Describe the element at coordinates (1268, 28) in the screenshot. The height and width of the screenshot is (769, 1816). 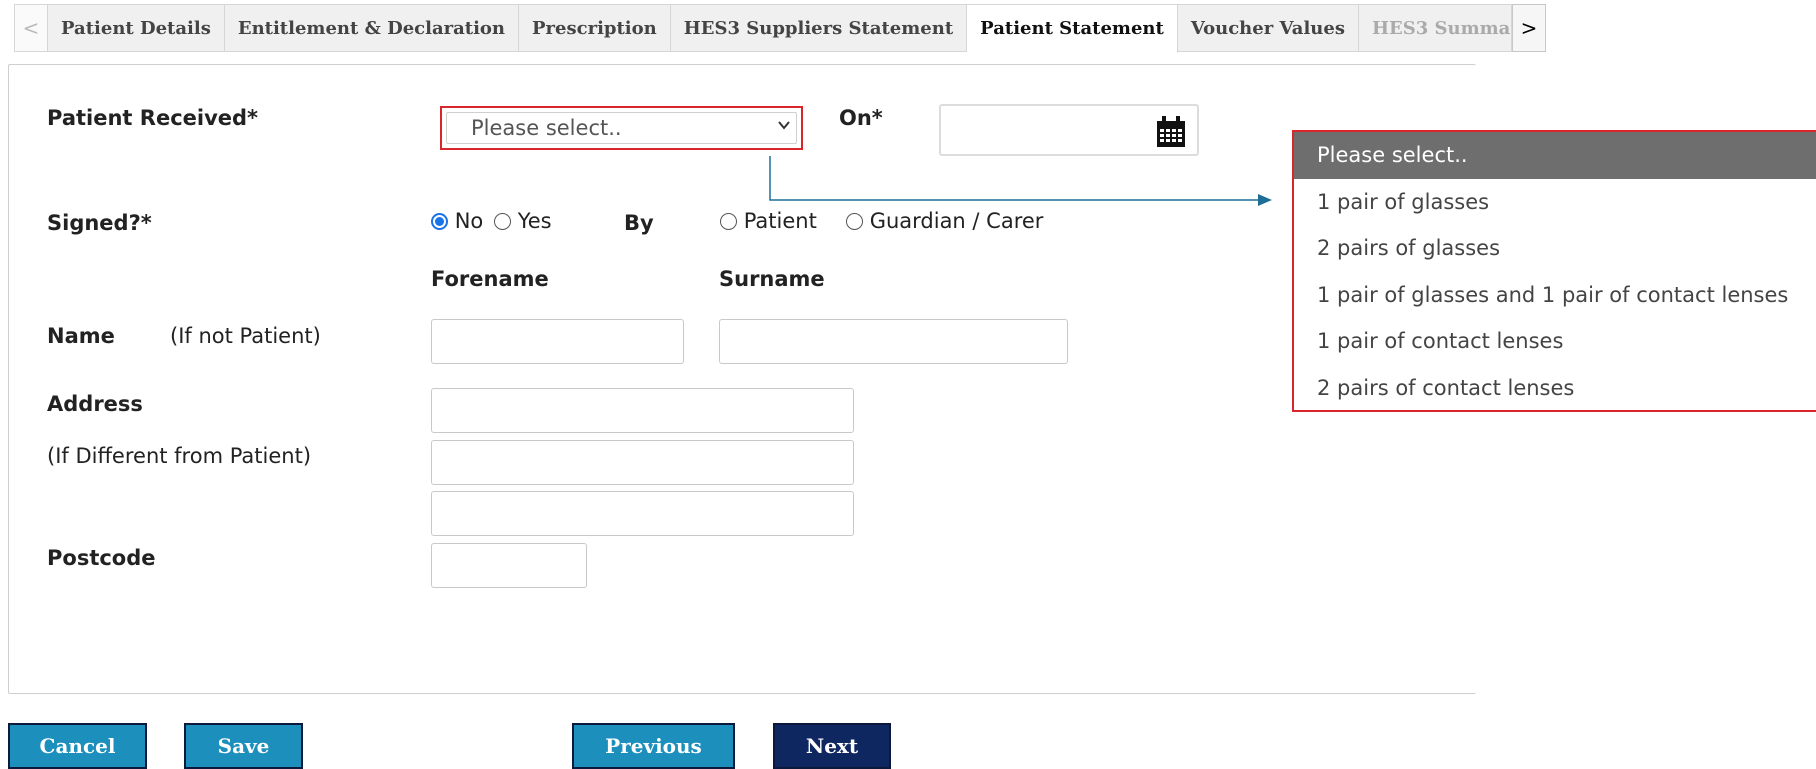
I see `tab-voucher-values: Voucher Values` at that location.